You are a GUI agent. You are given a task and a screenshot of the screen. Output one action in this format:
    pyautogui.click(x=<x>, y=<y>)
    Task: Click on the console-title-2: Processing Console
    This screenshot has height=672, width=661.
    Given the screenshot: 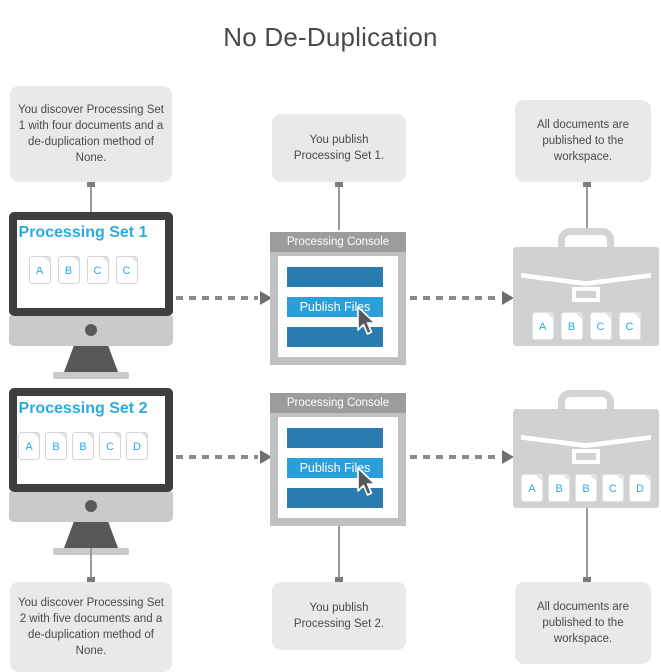 What is the action you would take?
    pyautogui.click(x=338, y=403)
    